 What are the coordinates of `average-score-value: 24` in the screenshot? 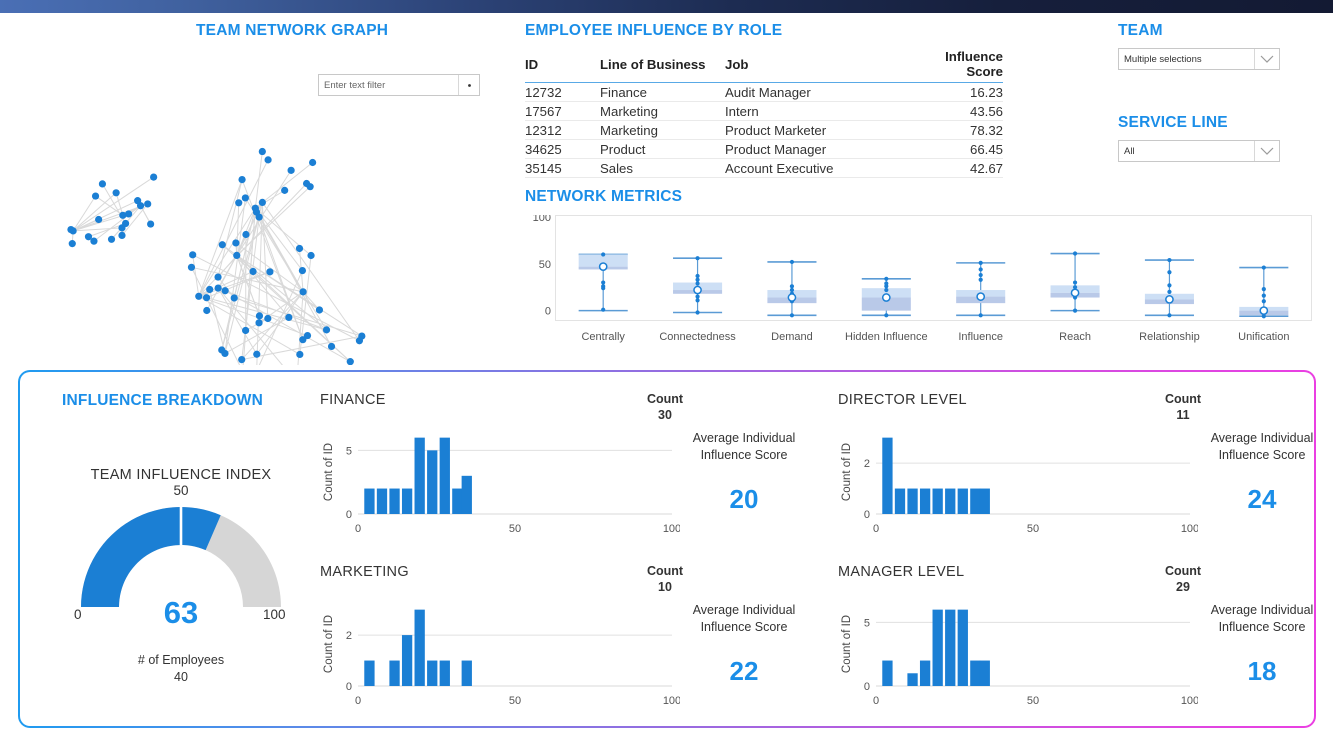 It's located at (1262, 499).